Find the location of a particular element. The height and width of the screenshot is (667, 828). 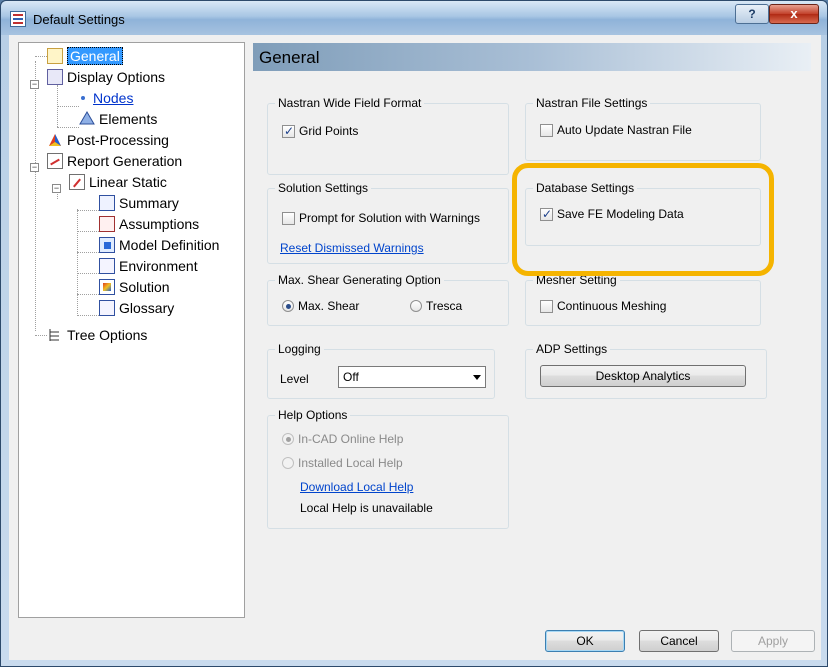

tree-item-label: Report Generation is located at coordinates (125, 161).